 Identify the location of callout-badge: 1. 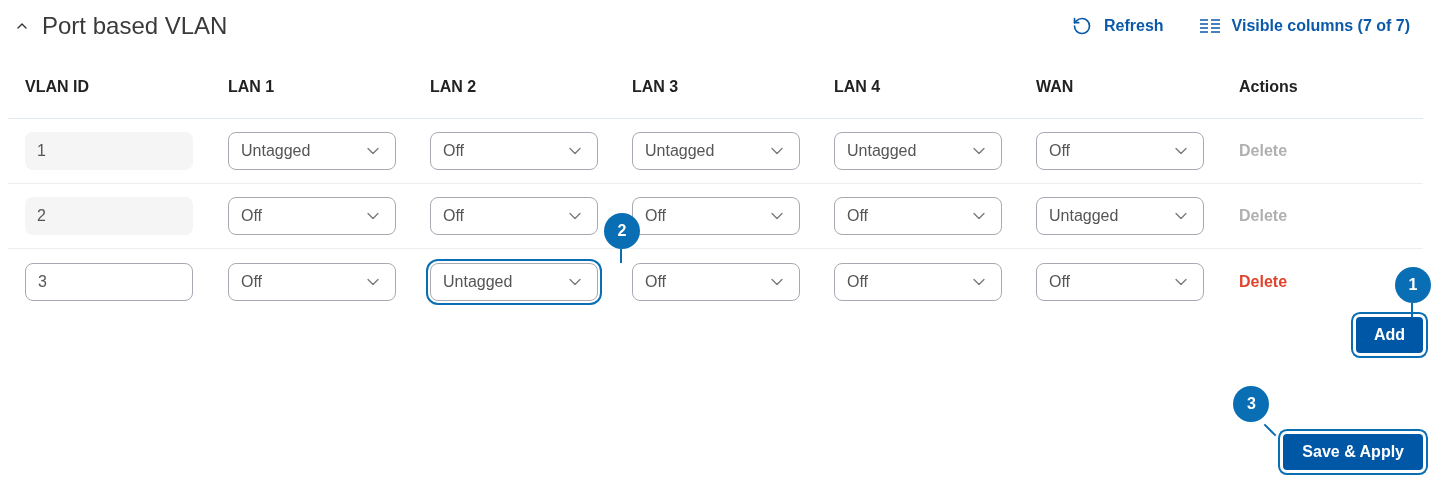
(1413, 285).